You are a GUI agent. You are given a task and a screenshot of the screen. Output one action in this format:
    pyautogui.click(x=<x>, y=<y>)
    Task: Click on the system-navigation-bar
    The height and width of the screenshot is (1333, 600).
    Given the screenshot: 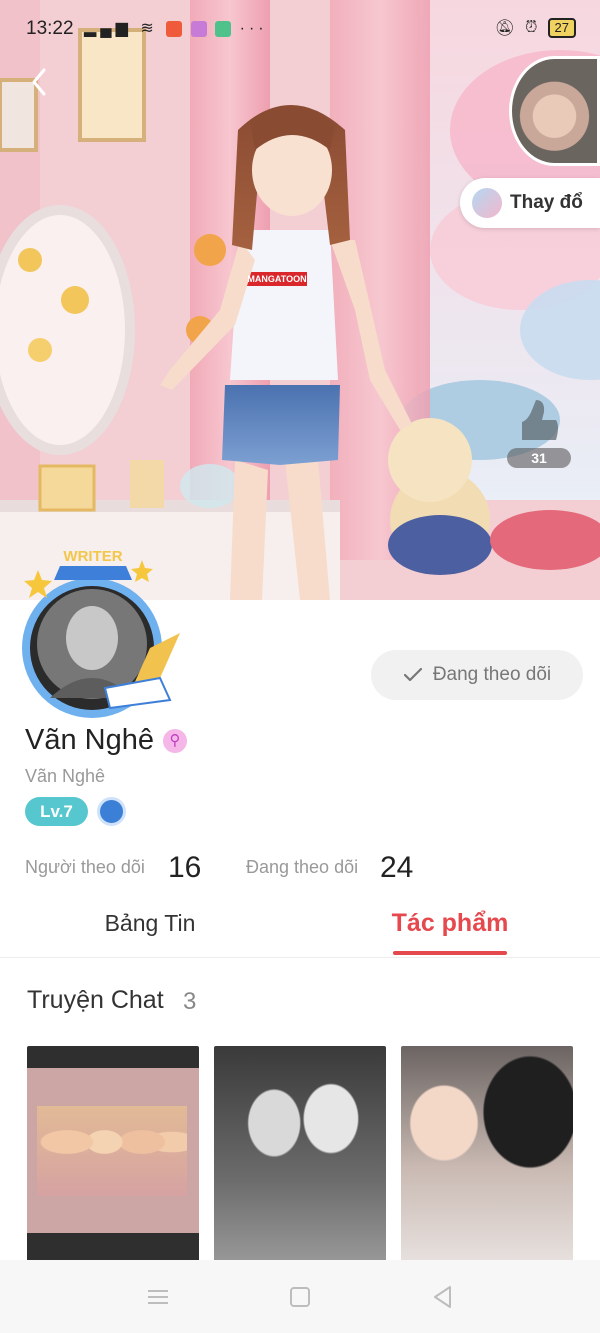 What is the action you would take?
    pyautogui.click(x=300, y=1296)
    